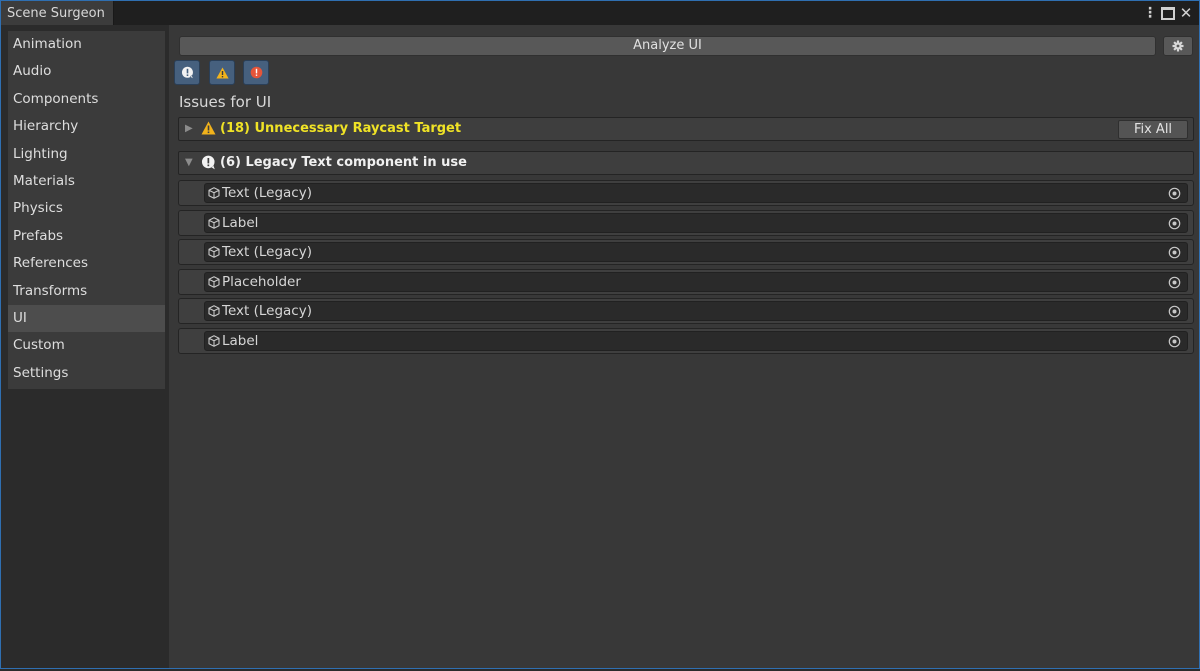 This screenshot has width=1200, height=671. What do you see at coordinates (343, 162) in the screenshot?
I see `issue-group-title: (6) Legacy Text component in use` at bounding box center [343, 162].